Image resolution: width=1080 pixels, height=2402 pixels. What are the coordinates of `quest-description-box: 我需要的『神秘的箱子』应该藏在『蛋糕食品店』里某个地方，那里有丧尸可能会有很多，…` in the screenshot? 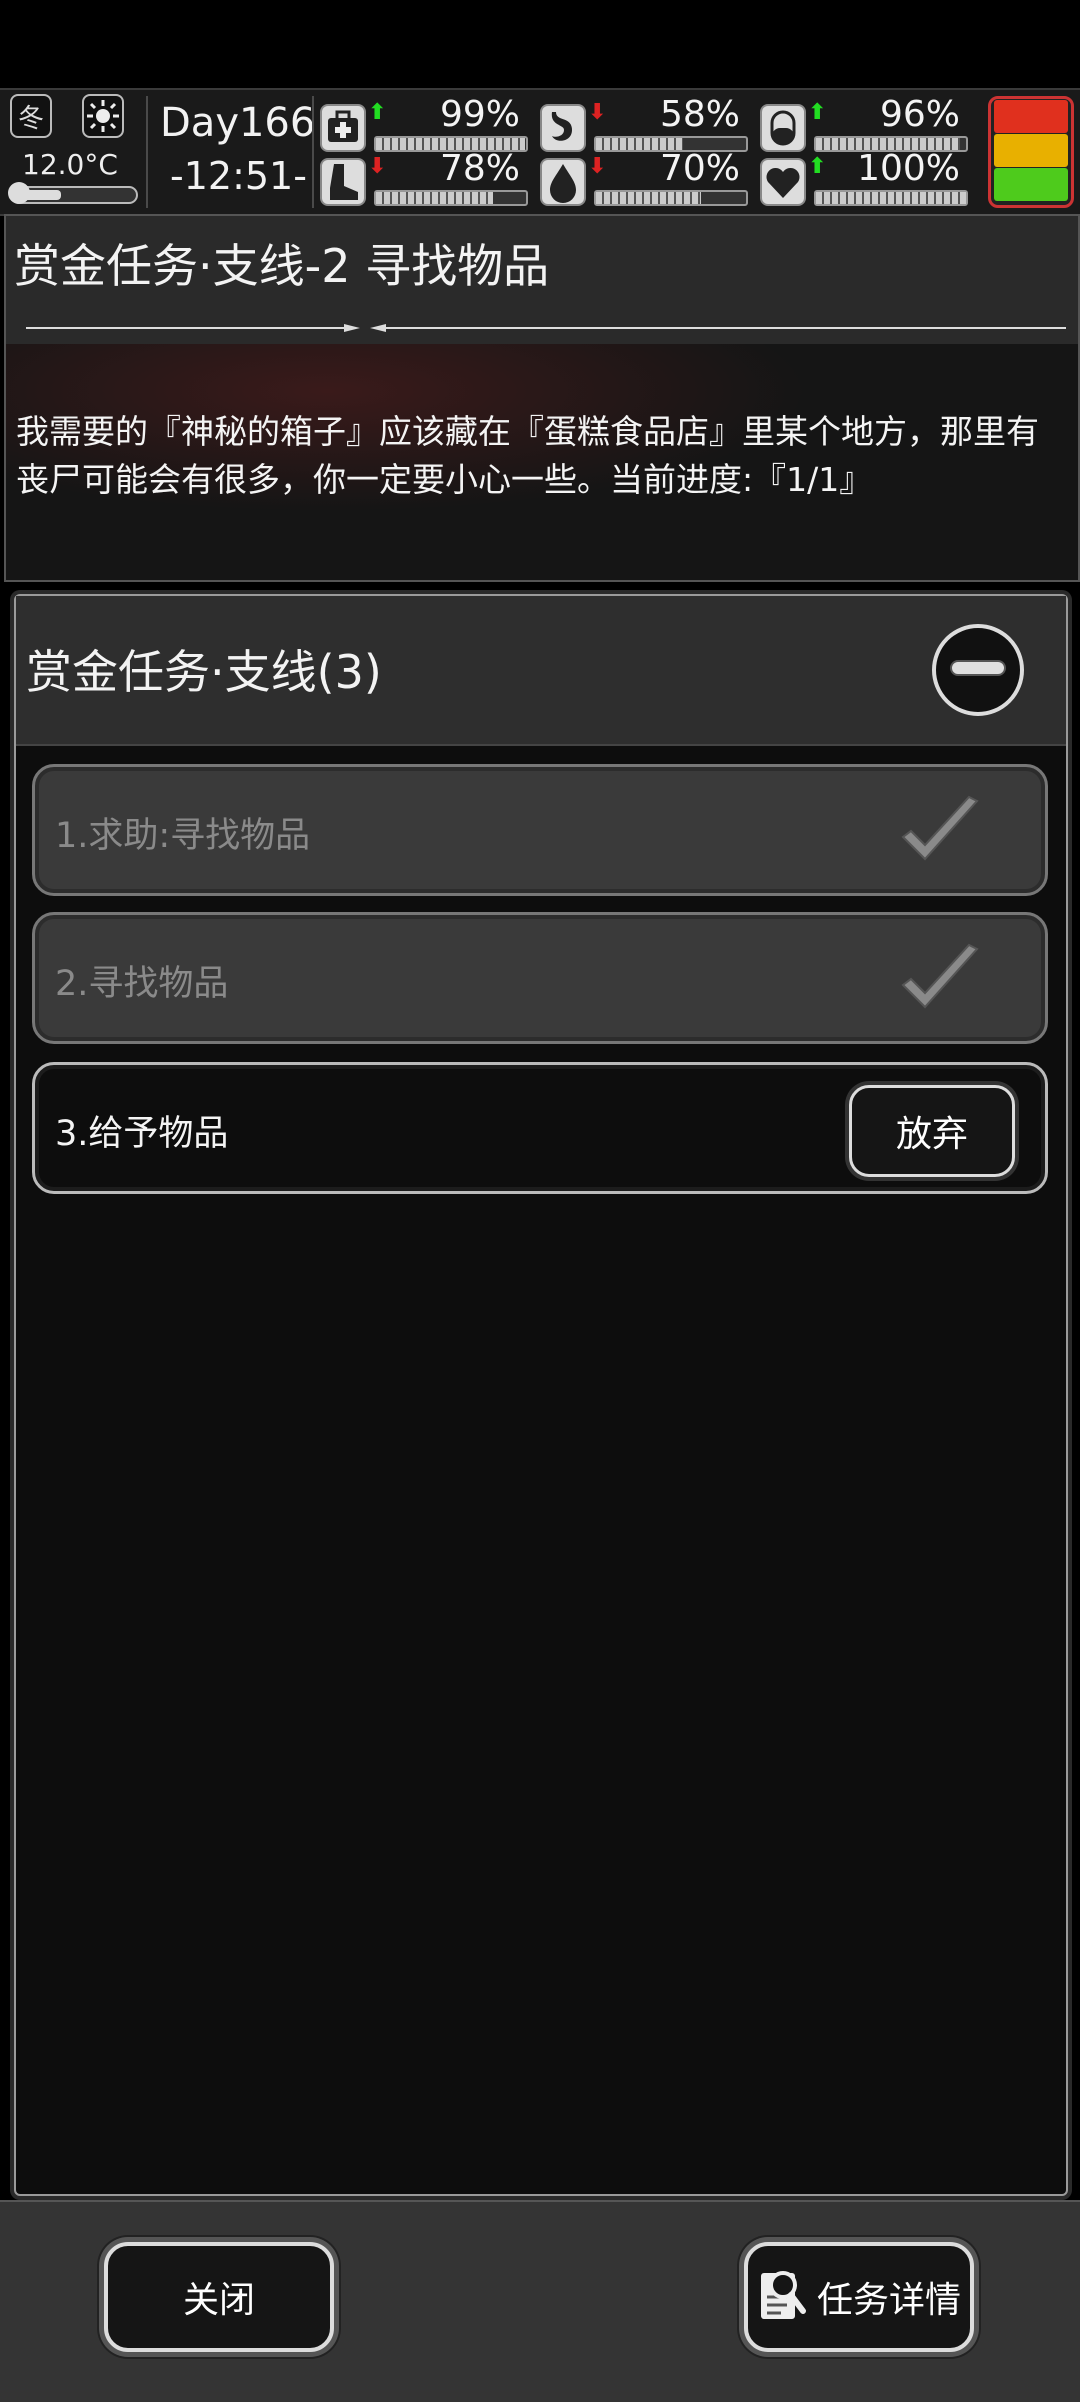 It's located at (542, 462).